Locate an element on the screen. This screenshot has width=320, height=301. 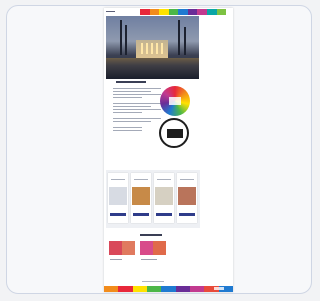
circular-stamp-seal-icon is located at coordinates (174, 133).